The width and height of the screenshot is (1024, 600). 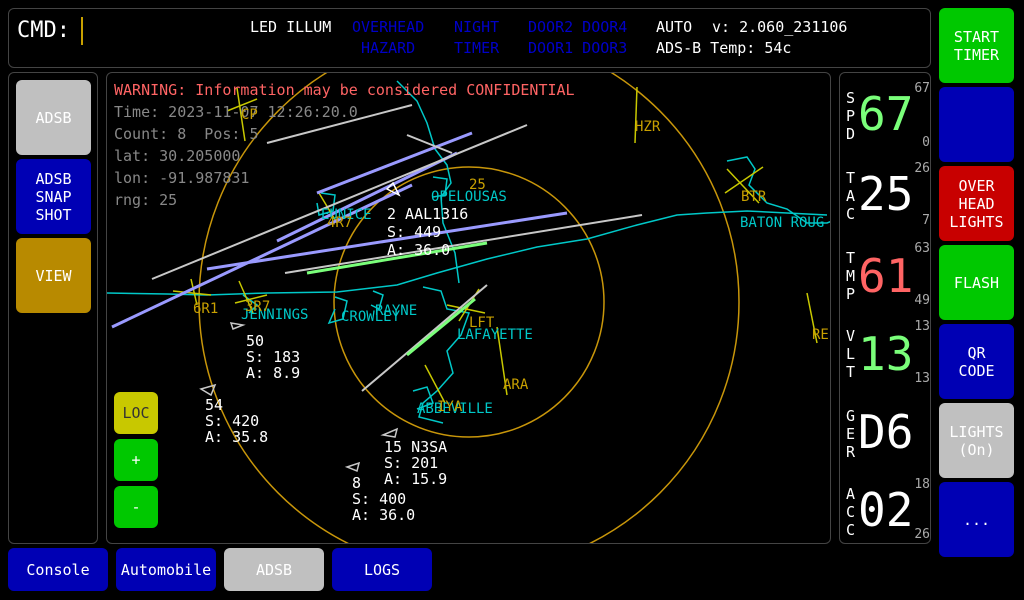 I want to click on gauge-max: 13, so click(x=922, y=326).